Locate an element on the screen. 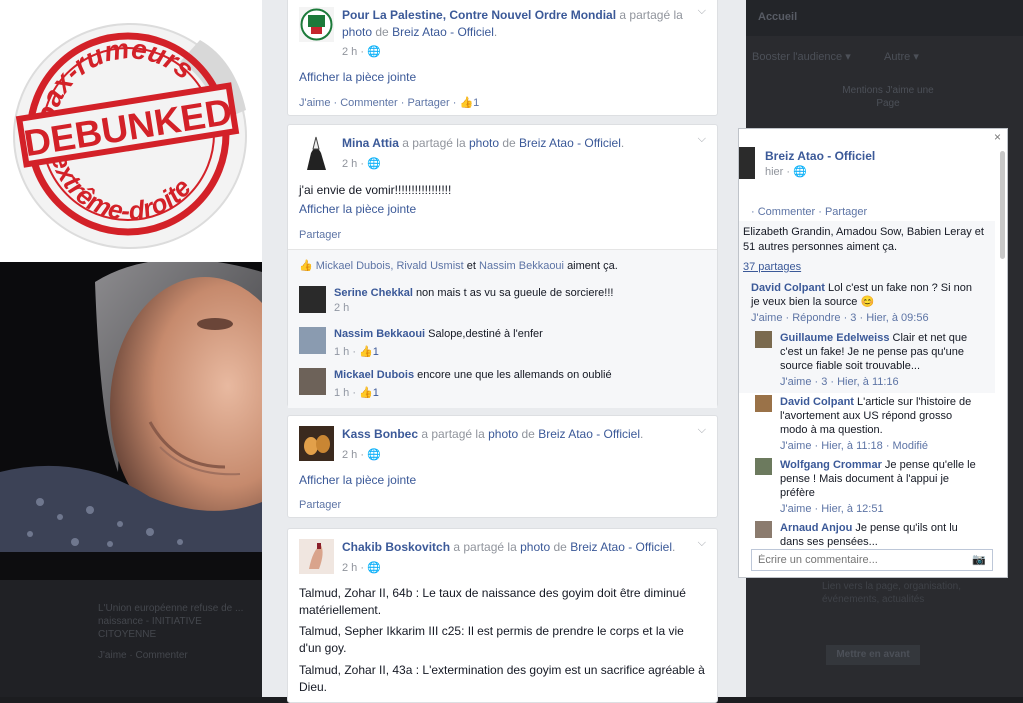  page-title: Breiz Atao - Officiel is located at coordinates (820, 156).